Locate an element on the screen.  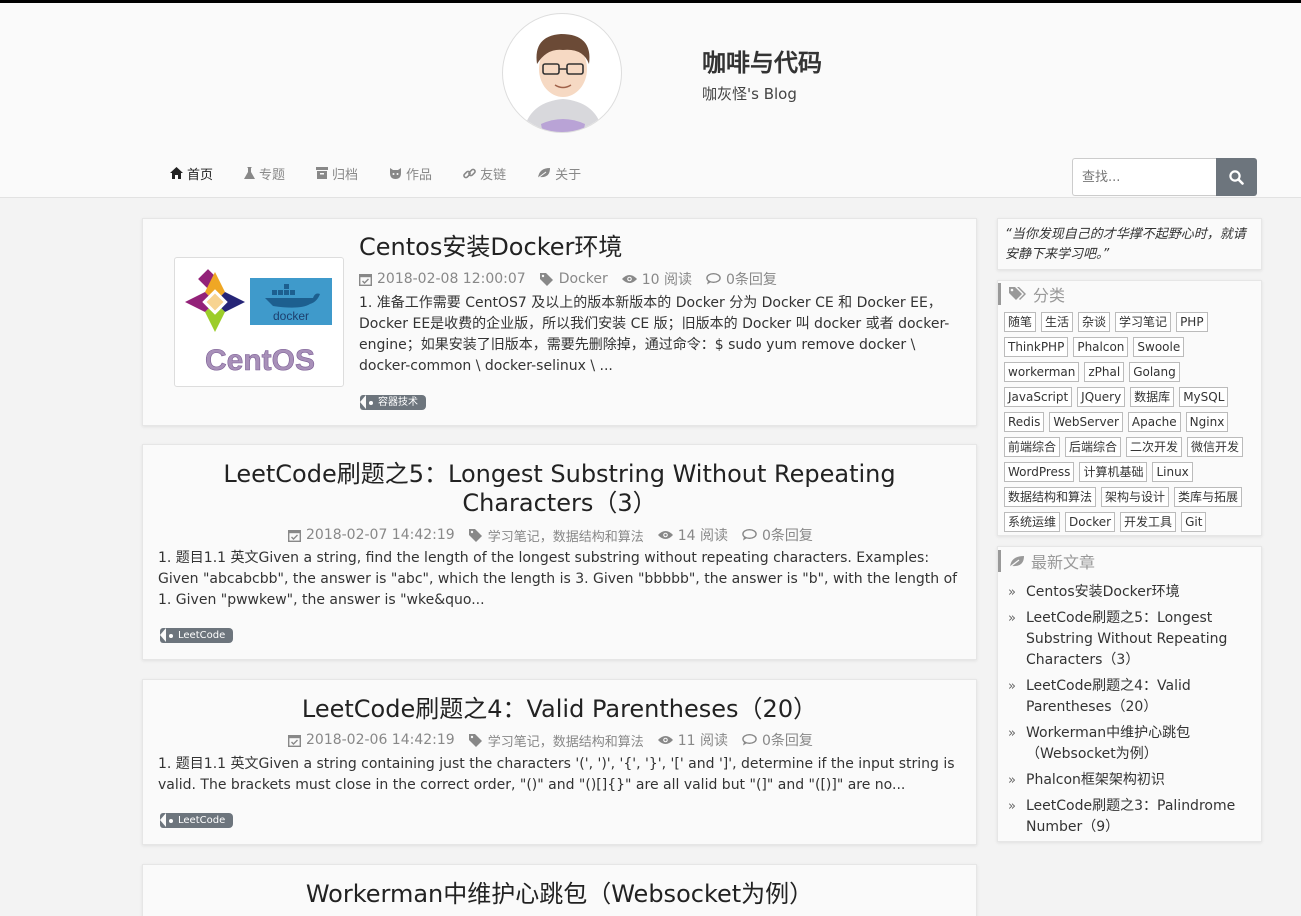
category-tag: 杂谈 is located at coordinates (1094, 322).